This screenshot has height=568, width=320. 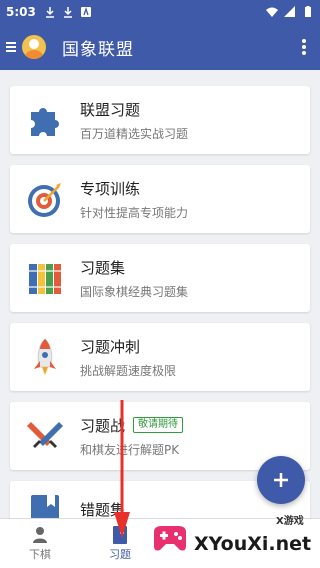 What do you see at coordinates (160, 199) in the screenshot?
I see `card-special-training: 专项训练 针对性提高专项能力` at bounding box center [160, 199].